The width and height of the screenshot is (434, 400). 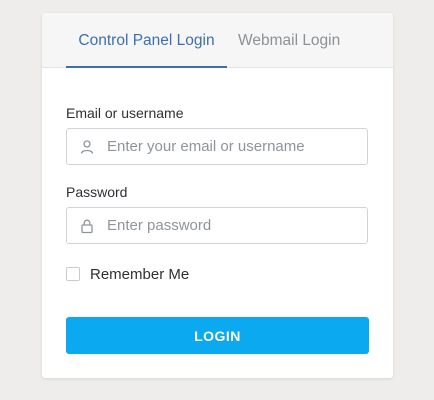 What do you see at coordinates (87, 147) in the screenshot?
I see `user-icon` at bounding box center [87, 147].